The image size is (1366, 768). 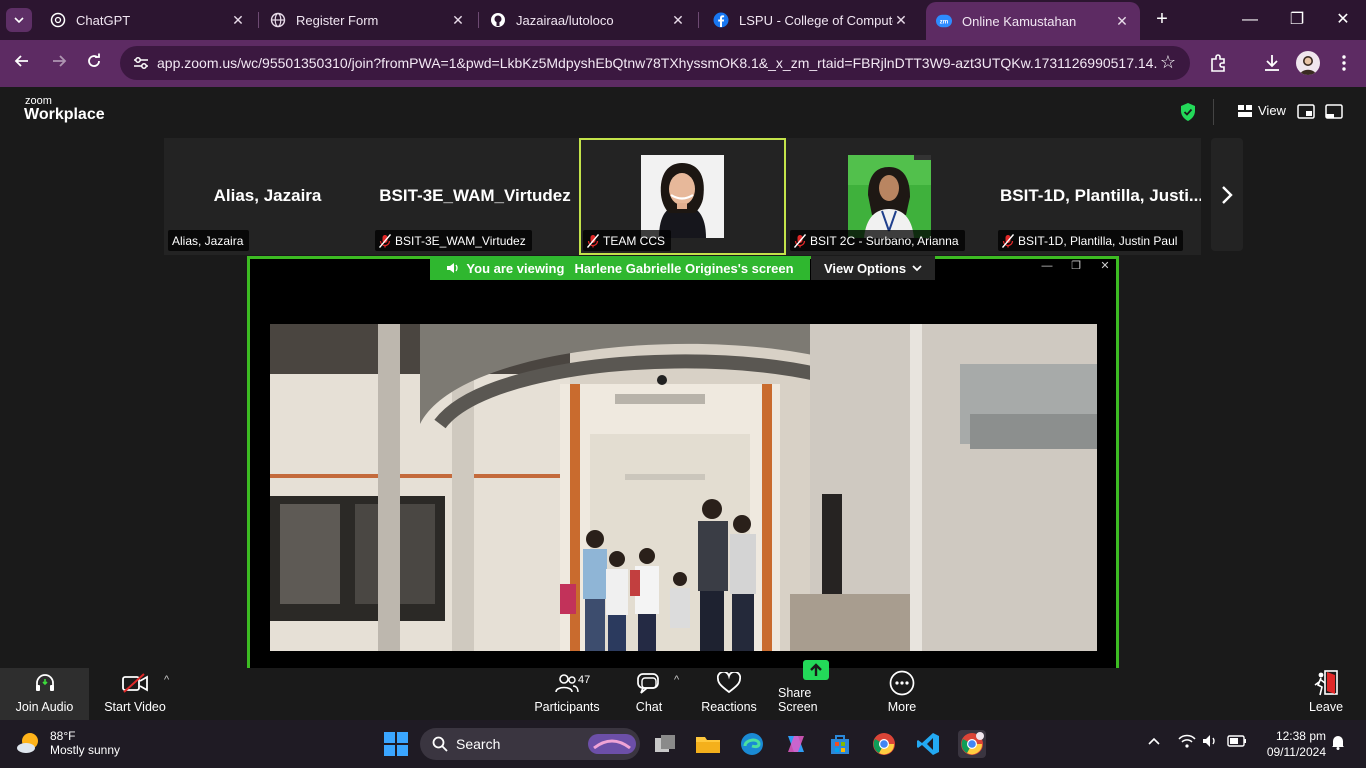 What do you see at coordinates (1297, 20) in the screenshot?
I see `restore-window-button: ❐` at bounding box center [1297, 20].